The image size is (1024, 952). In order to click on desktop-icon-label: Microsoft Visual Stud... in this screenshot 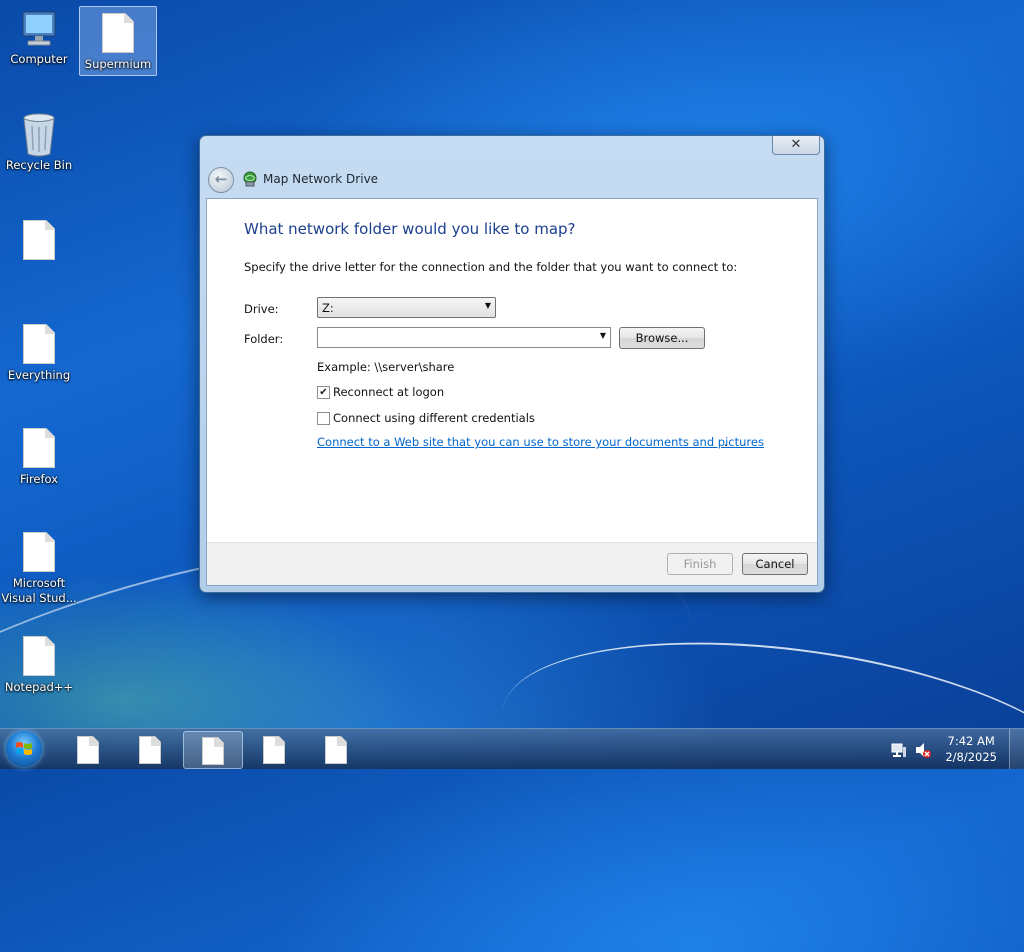, I will do `click(39, 590)`.